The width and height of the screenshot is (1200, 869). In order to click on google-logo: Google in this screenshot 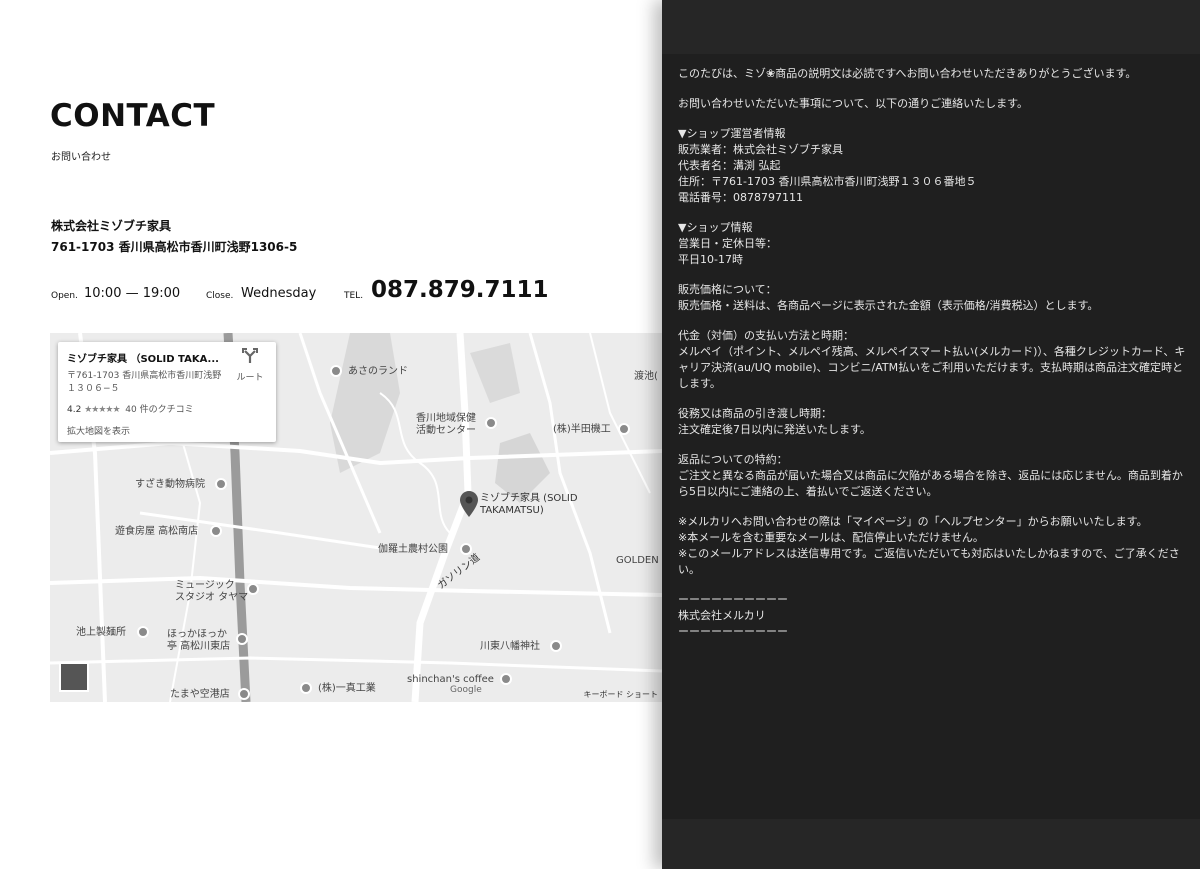, I will do `click(466, 690)`.